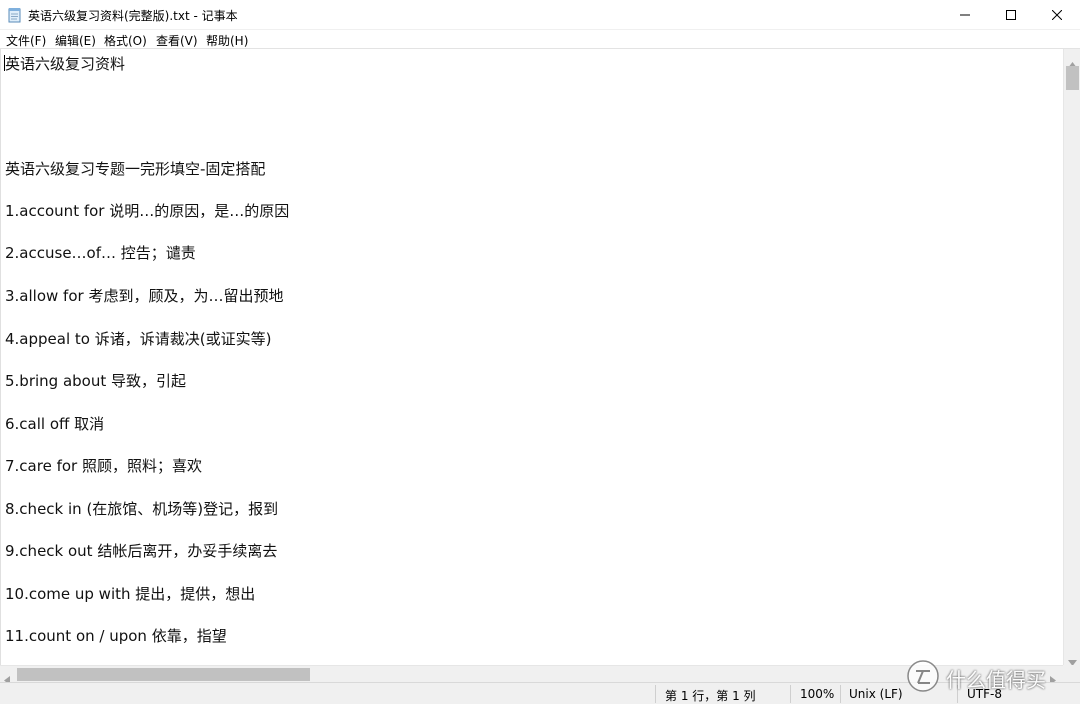  Describe the element at coordinates (65, 64) in the screenshot. I see `document-line: 英语六级复习资料` at that location.